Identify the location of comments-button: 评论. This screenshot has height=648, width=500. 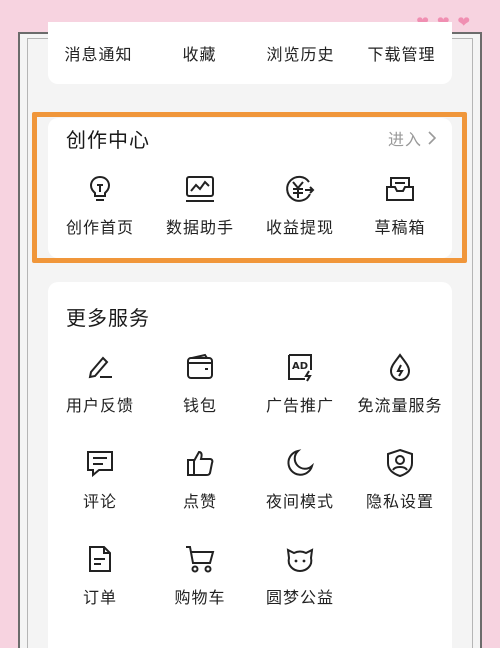
(100, 480).